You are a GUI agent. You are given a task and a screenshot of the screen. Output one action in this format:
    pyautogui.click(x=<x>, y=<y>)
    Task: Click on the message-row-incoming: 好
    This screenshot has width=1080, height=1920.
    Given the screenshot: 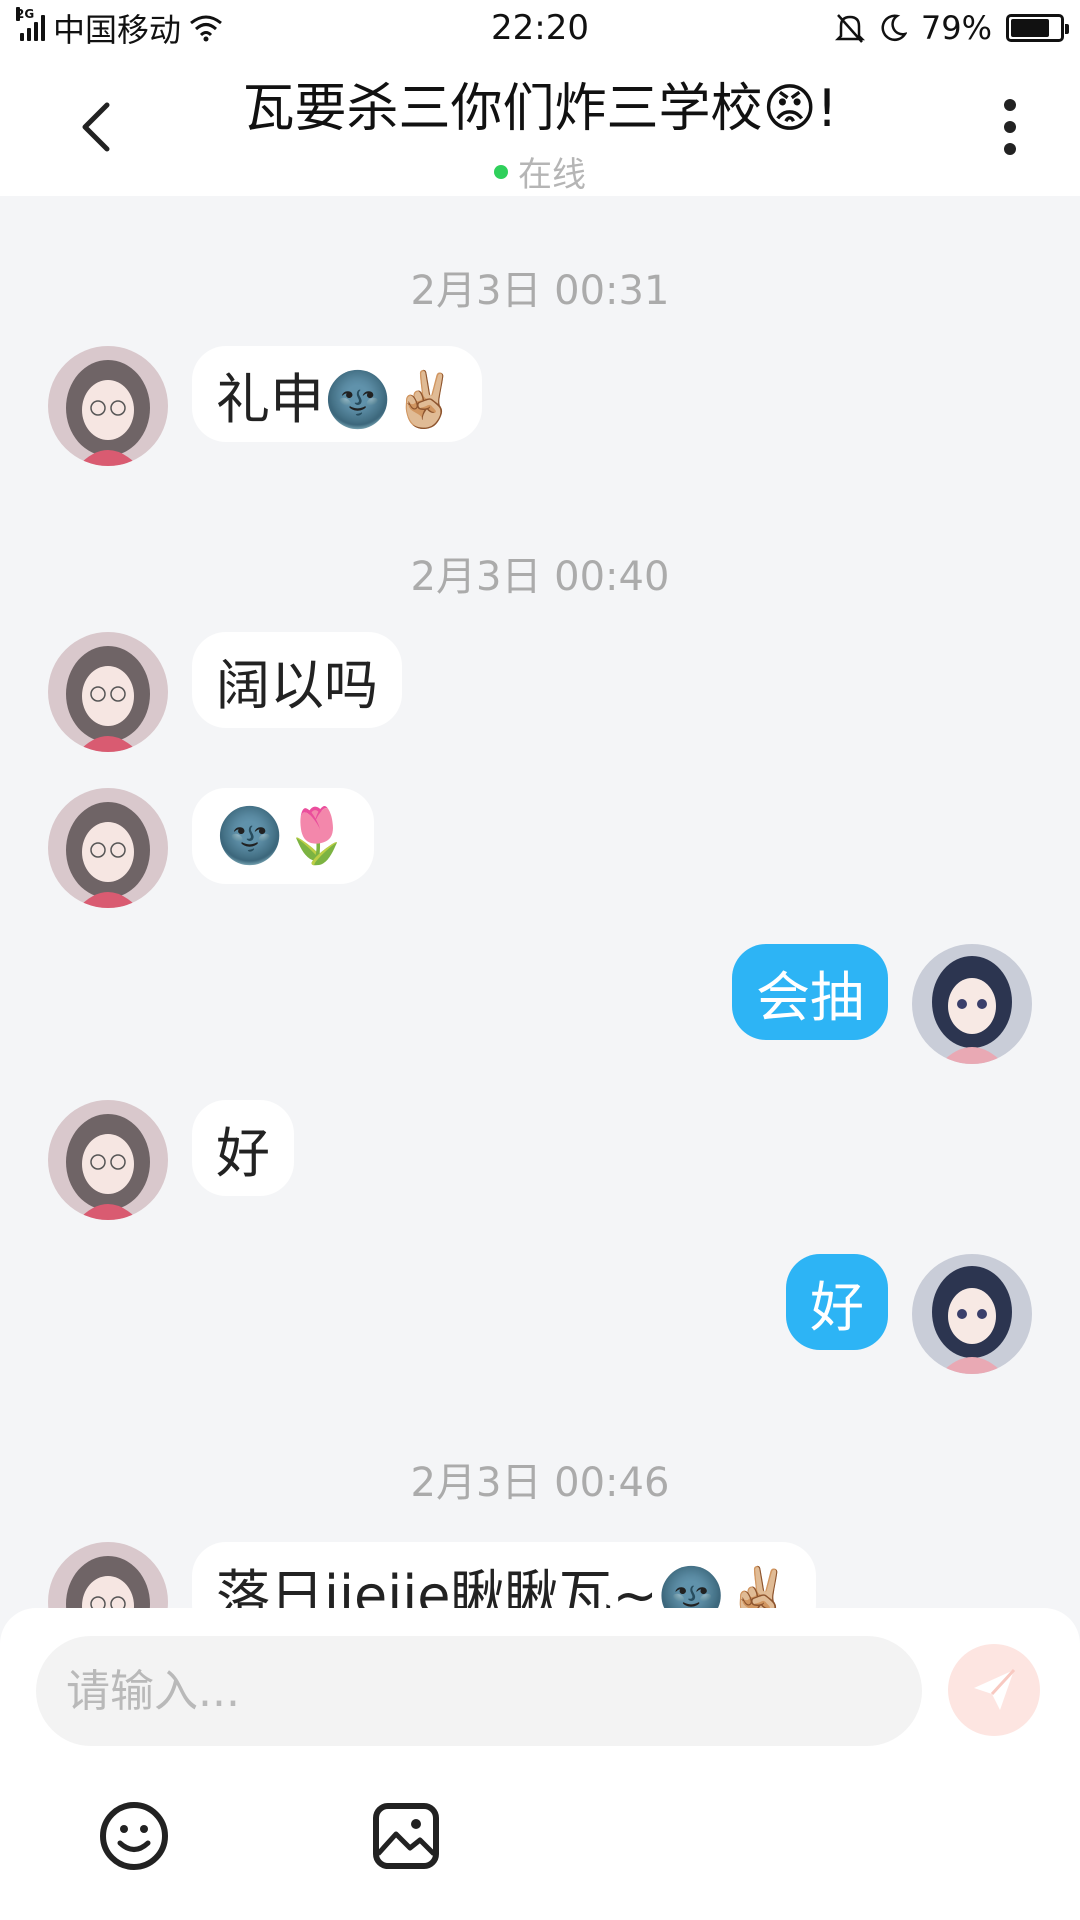 What is the action you would take?
    pyautogui.click(x=183, y=1160)
    